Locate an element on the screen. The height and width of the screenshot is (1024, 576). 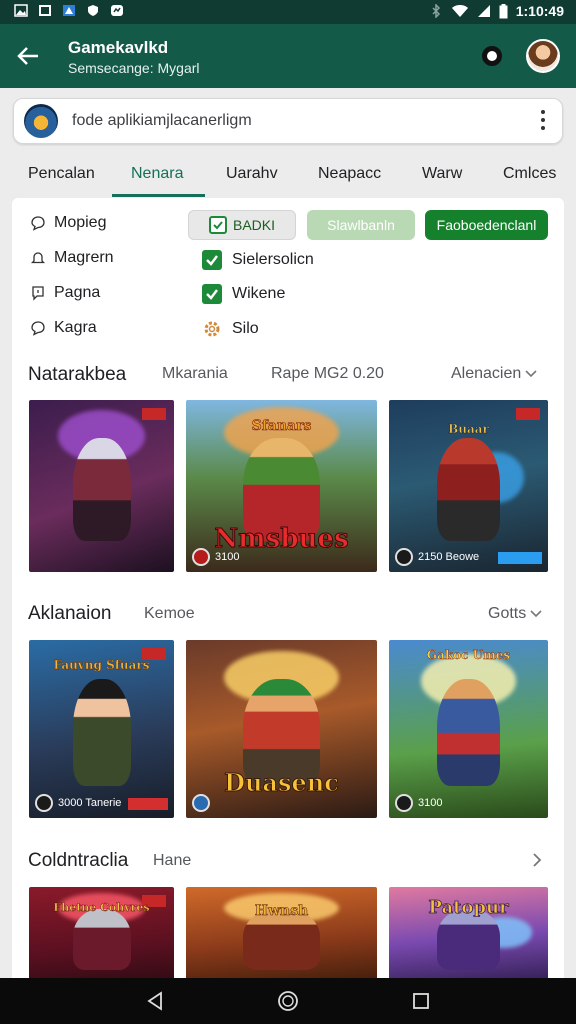
checkbox-row: Silo is located at coordinates (230, 329).